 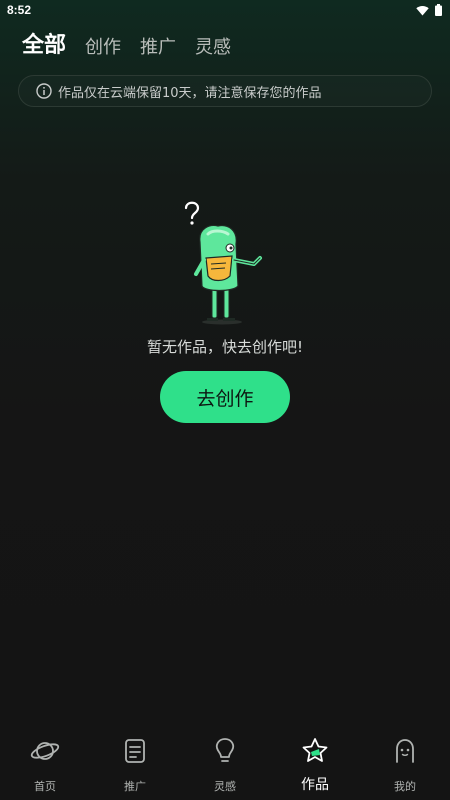 What do you see at coordinates (45, 765) in the screenshot?
I see `nav-item-home: 首页` at bounding box center [45, 765].